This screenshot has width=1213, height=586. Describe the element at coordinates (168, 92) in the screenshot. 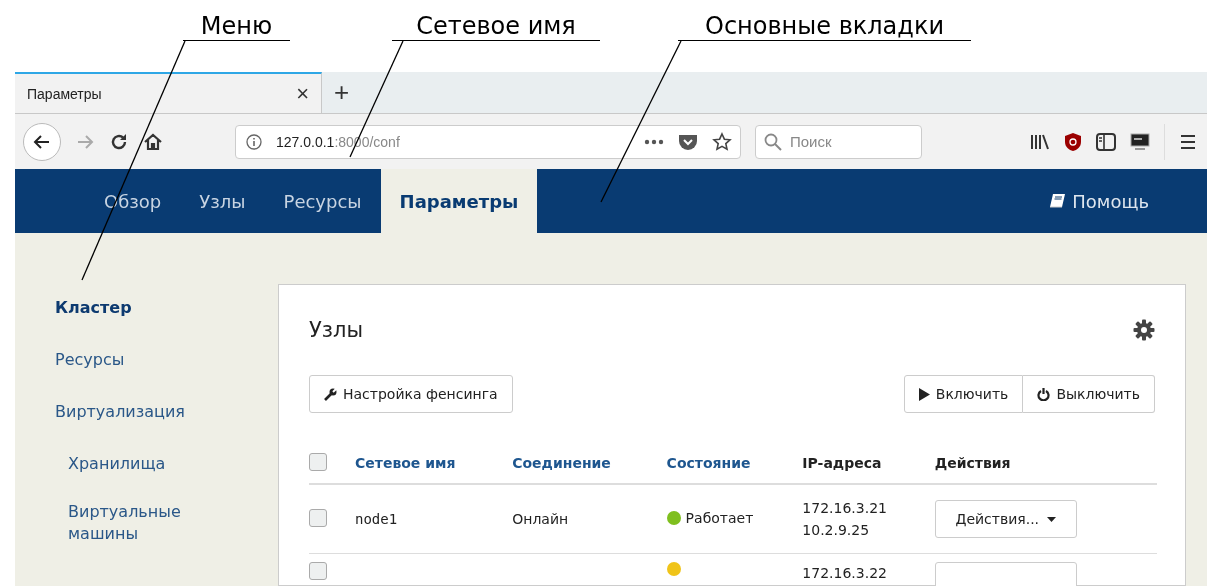

I see `browser-tab: Параметры ×` at that location.